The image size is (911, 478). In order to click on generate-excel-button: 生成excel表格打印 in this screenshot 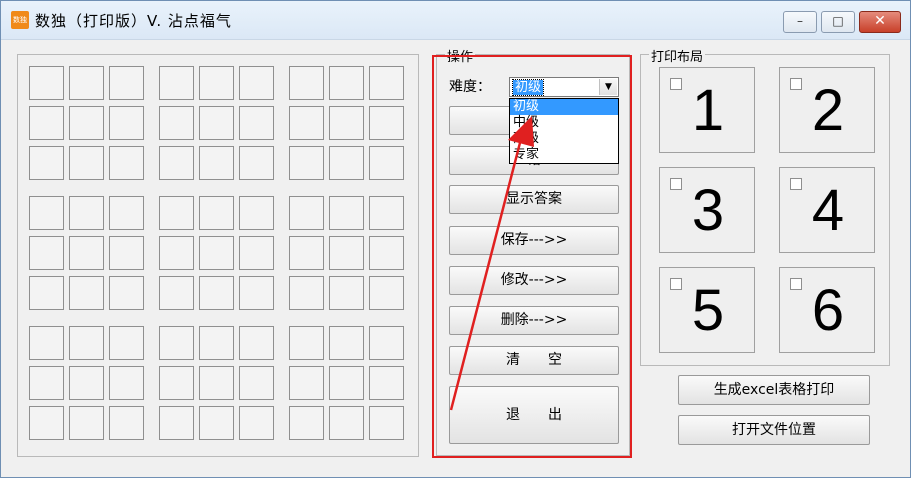, I will do `click(774, 390)`.